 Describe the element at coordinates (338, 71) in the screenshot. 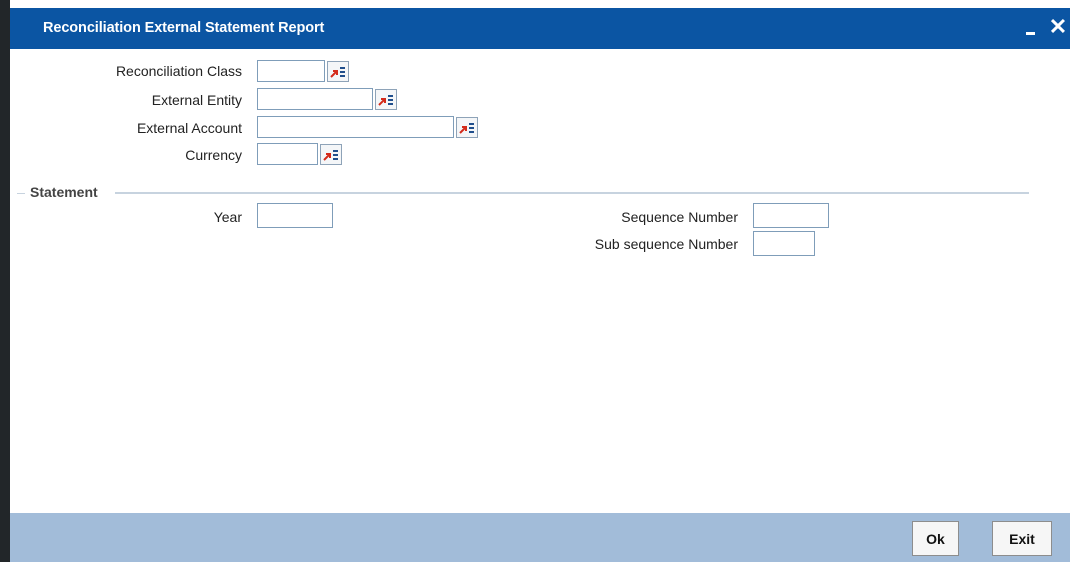

I see `reconciliation-class-lov-icon` at that location.